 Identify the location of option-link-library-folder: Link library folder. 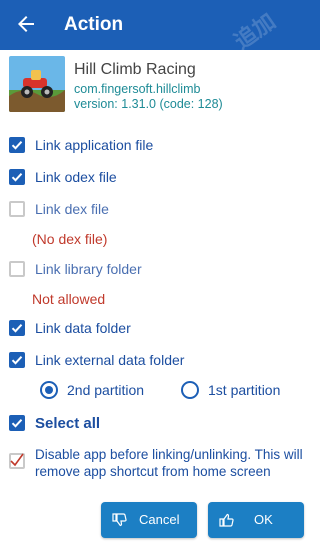
(160, 269).